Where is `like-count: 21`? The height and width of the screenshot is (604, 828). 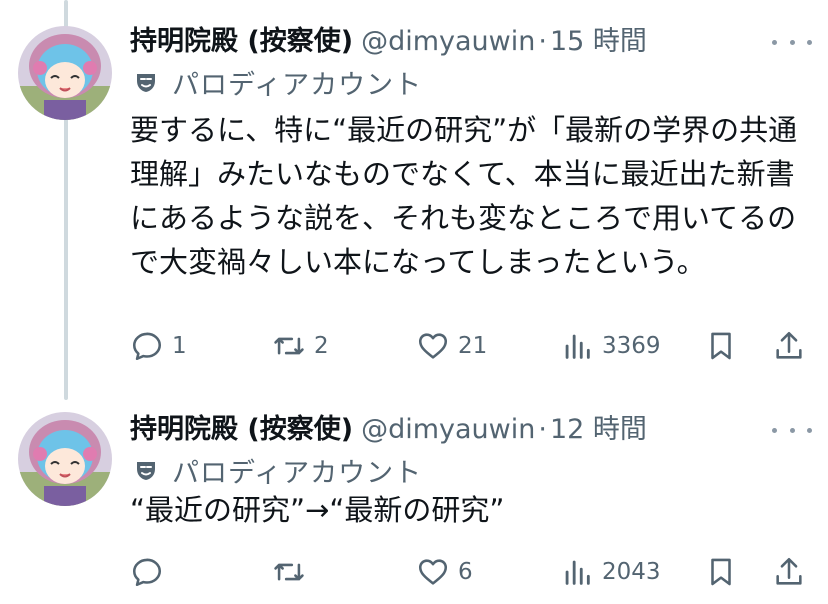 like-count: 21 is located at coordinates (473, 346).